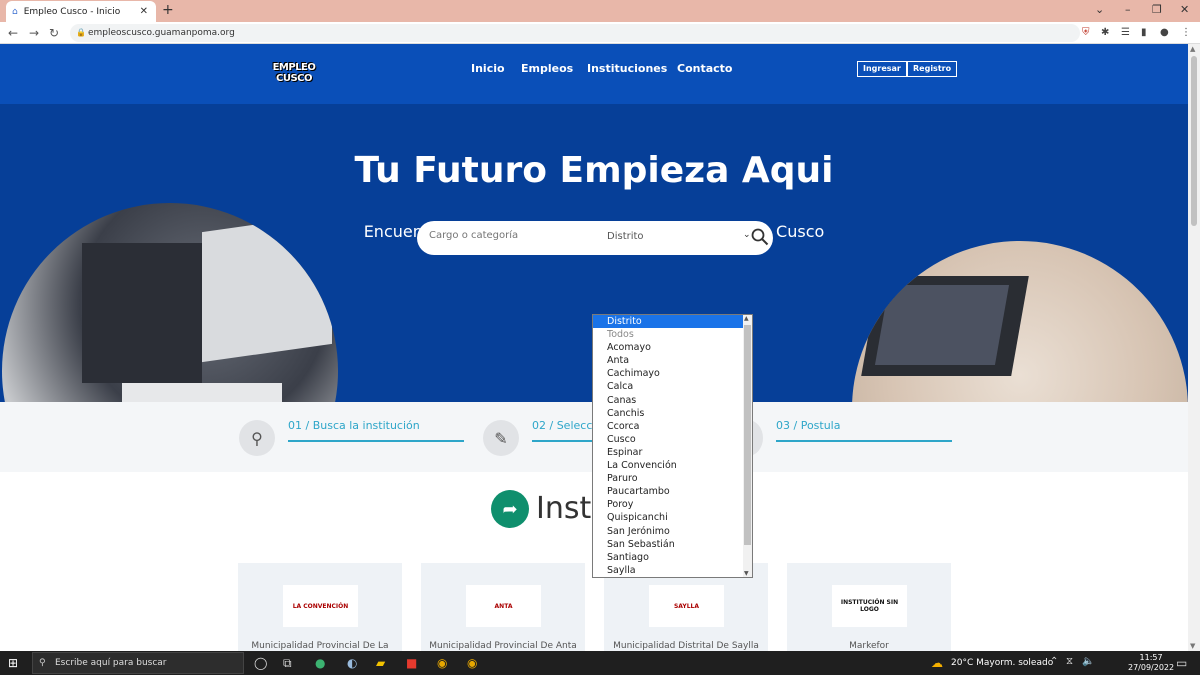  Describe the element at coordinates (747, 435) in the screenshot. I see `dropdown-scroll-thumb` at that location.